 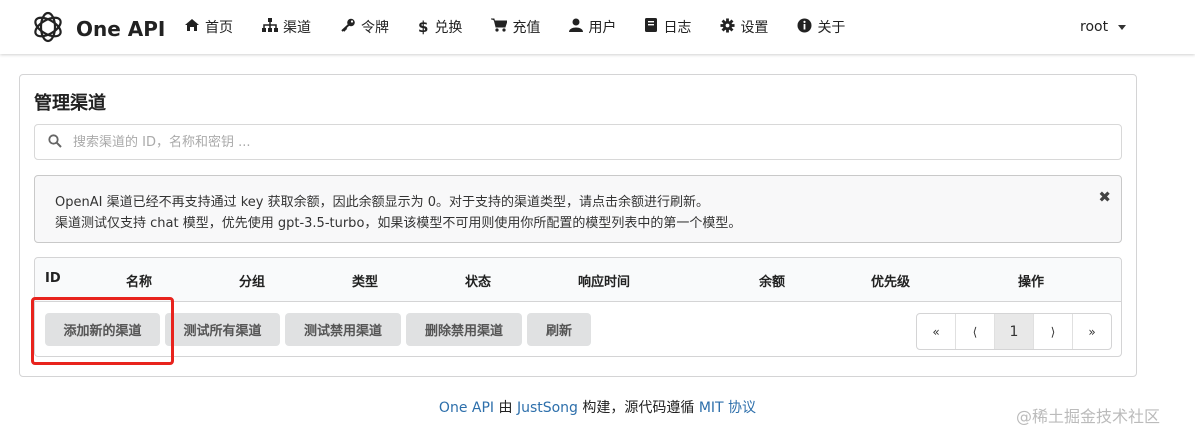 I want to click on nav-item-redeem: $ 兑换, so click(x=440, y=27).